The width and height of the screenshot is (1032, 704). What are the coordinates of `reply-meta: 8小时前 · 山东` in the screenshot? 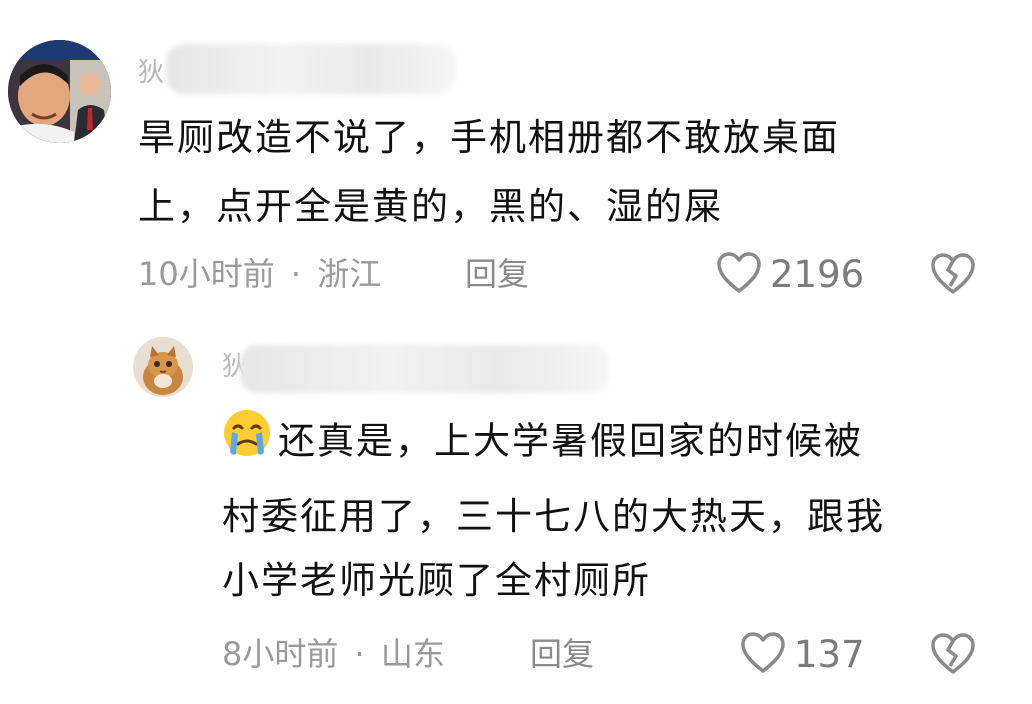 It's located at (333, 654).